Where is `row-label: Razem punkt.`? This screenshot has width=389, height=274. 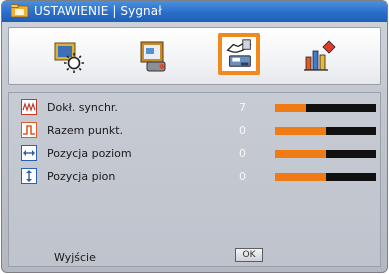
row-label: Razem punkt. is located at coordinates (85, 130).